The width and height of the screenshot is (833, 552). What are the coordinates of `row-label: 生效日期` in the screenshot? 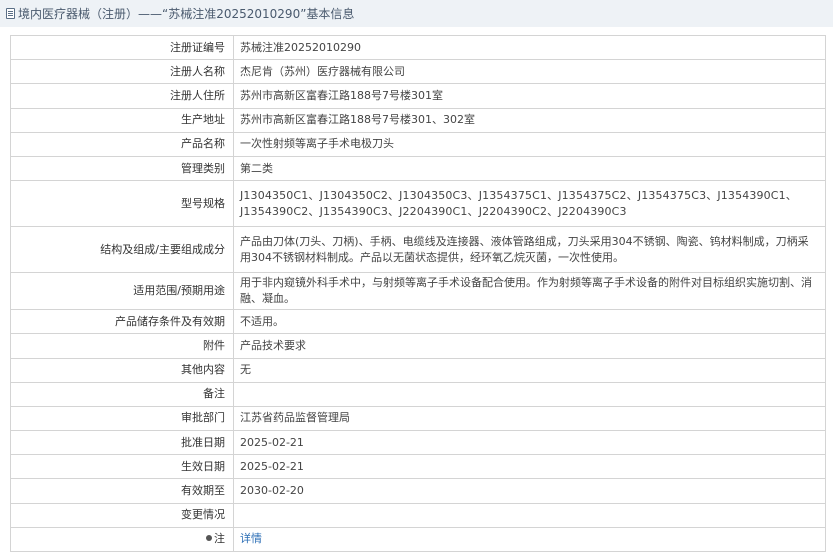 It's located at (122, 467).